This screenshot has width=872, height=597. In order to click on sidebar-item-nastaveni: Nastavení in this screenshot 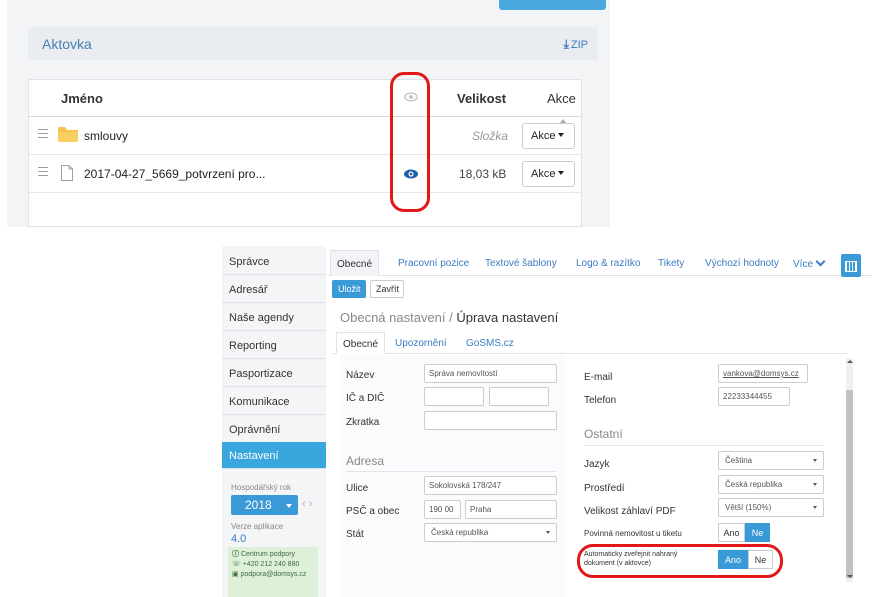, I will do `click(274, 455)`.